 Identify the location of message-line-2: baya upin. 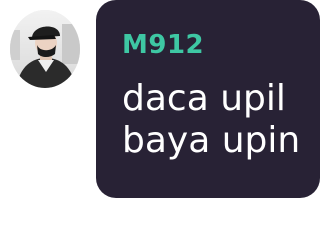
(211, 140).